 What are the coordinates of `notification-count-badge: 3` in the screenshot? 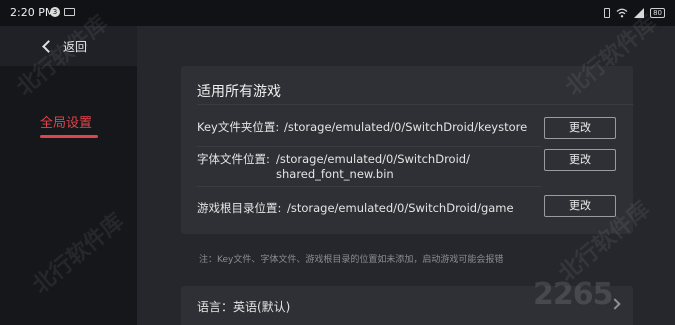 It's located at (55, 12).